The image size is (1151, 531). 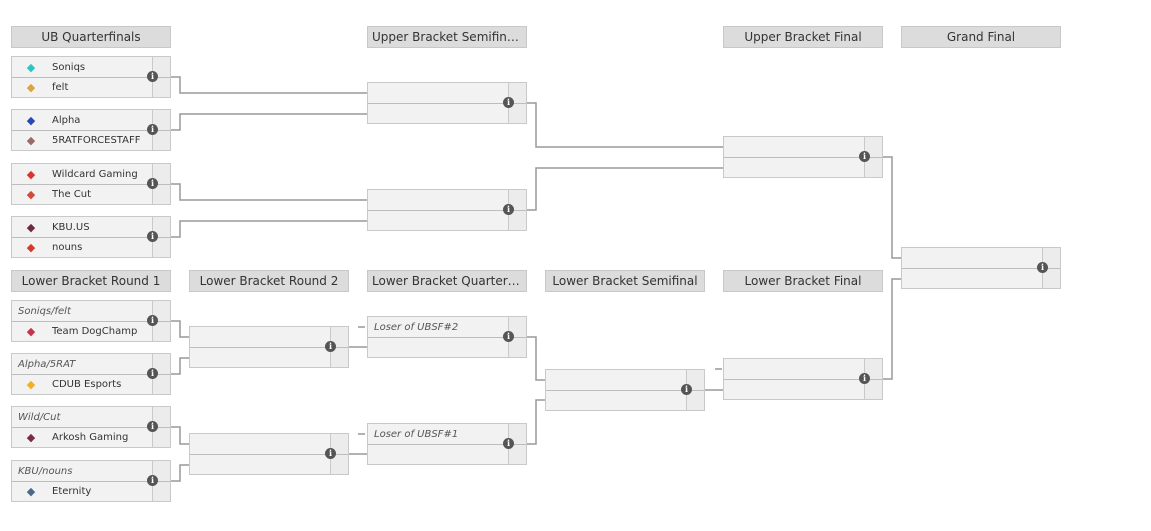 I want to click on match-lbqf2: Loser of UBSF#1 i, so click(x=447, y=444).